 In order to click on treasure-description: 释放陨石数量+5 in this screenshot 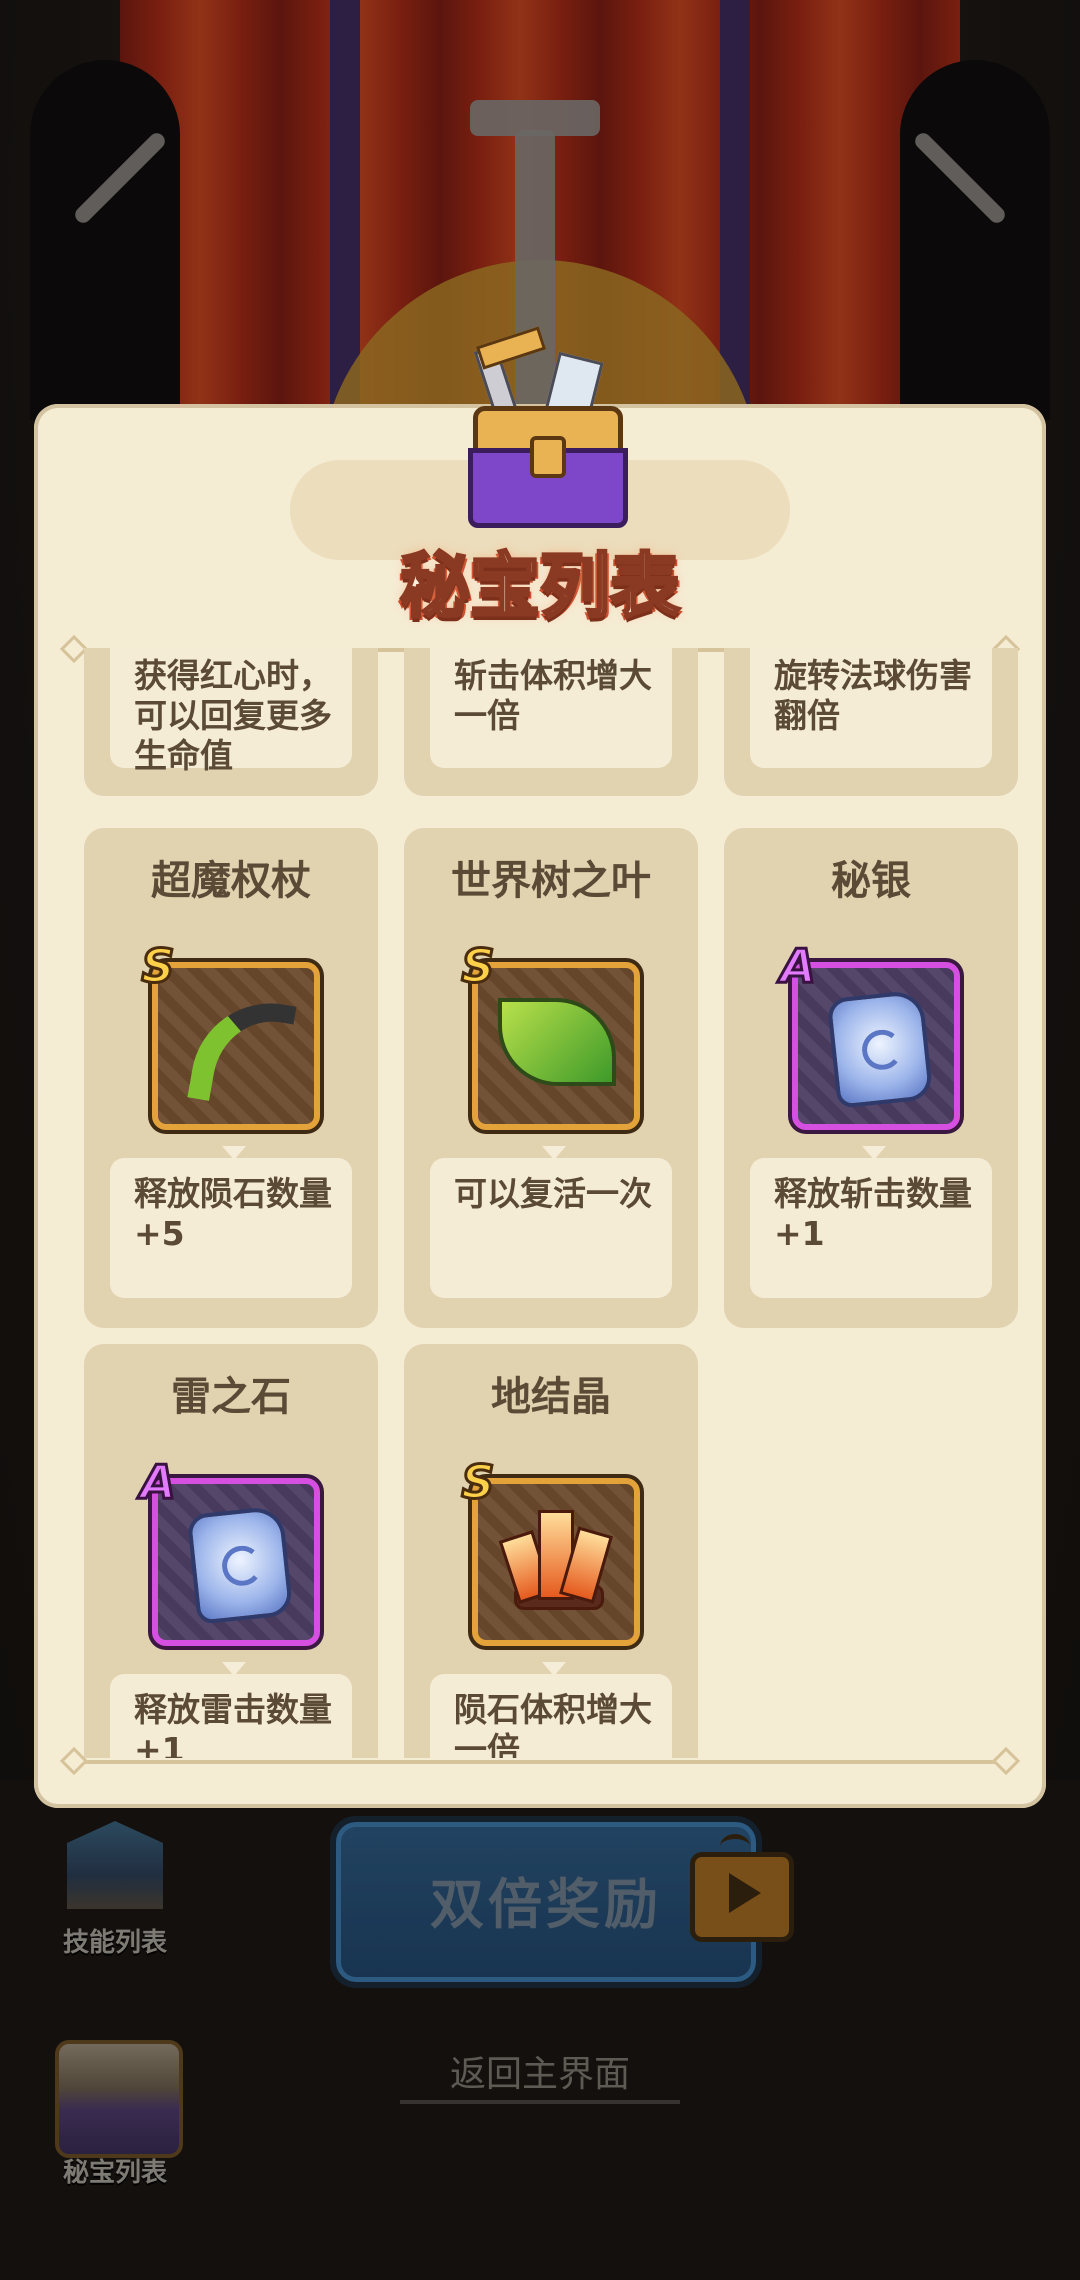, I will do `click(233, 1213)`.